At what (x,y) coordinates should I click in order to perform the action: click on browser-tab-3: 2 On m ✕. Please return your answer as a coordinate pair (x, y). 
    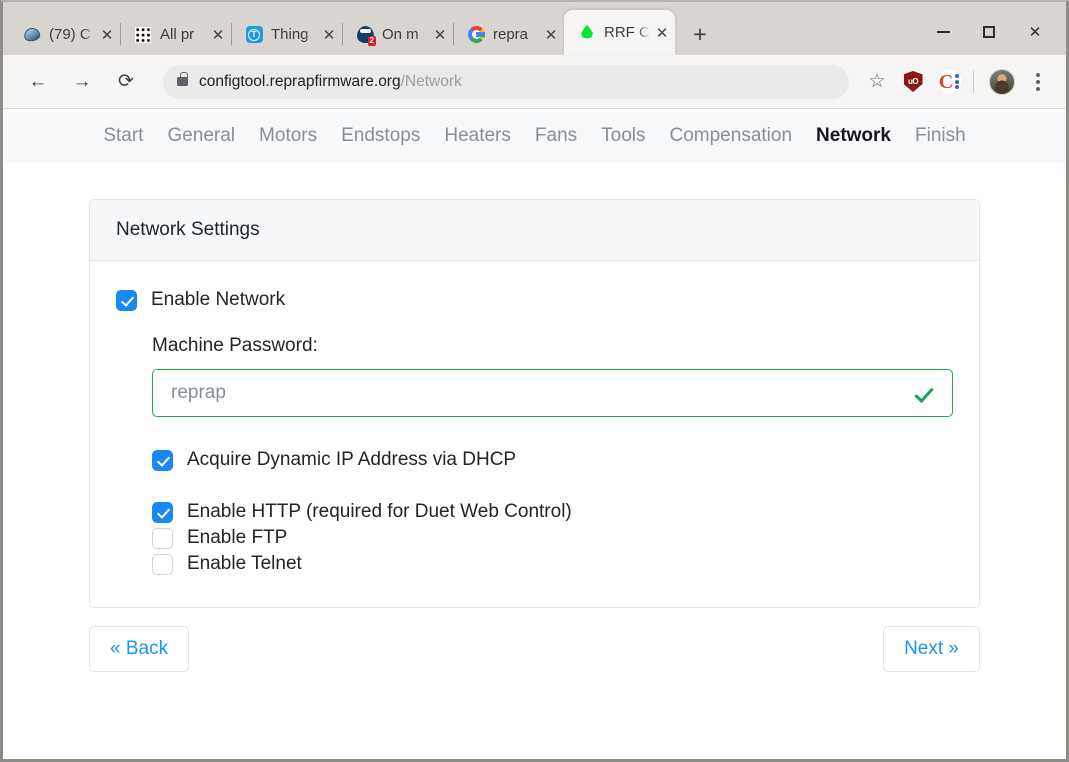
    Looking at the image, I should click on (398, 34).